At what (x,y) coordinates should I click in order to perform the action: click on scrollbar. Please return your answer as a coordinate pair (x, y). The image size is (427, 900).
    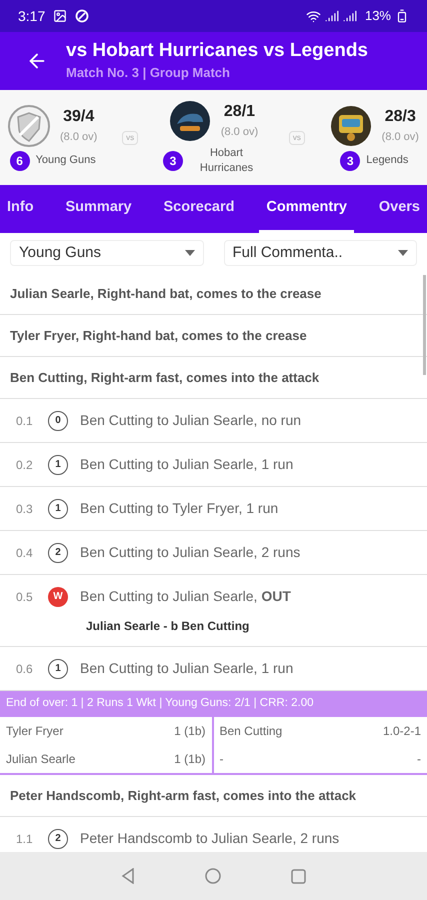
    Looking at the image, I should click on (424, 325).